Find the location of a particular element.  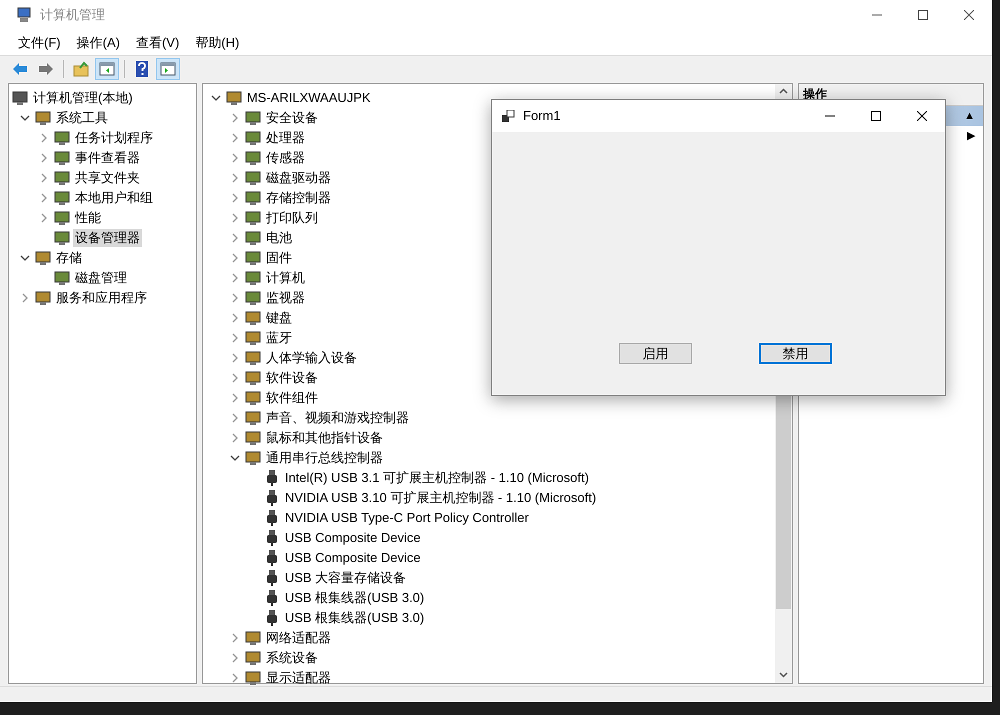

arrow-glyph: ▲ is located at coordinates (969, 116).